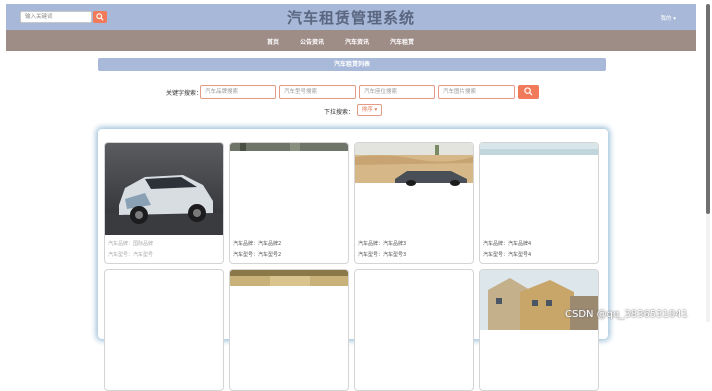 This screenshot has width=712, height=391. I want to click on car-card: 汽车品牌：汽车品牌3 汽车型号：汽车型号3, so click(414, 203).